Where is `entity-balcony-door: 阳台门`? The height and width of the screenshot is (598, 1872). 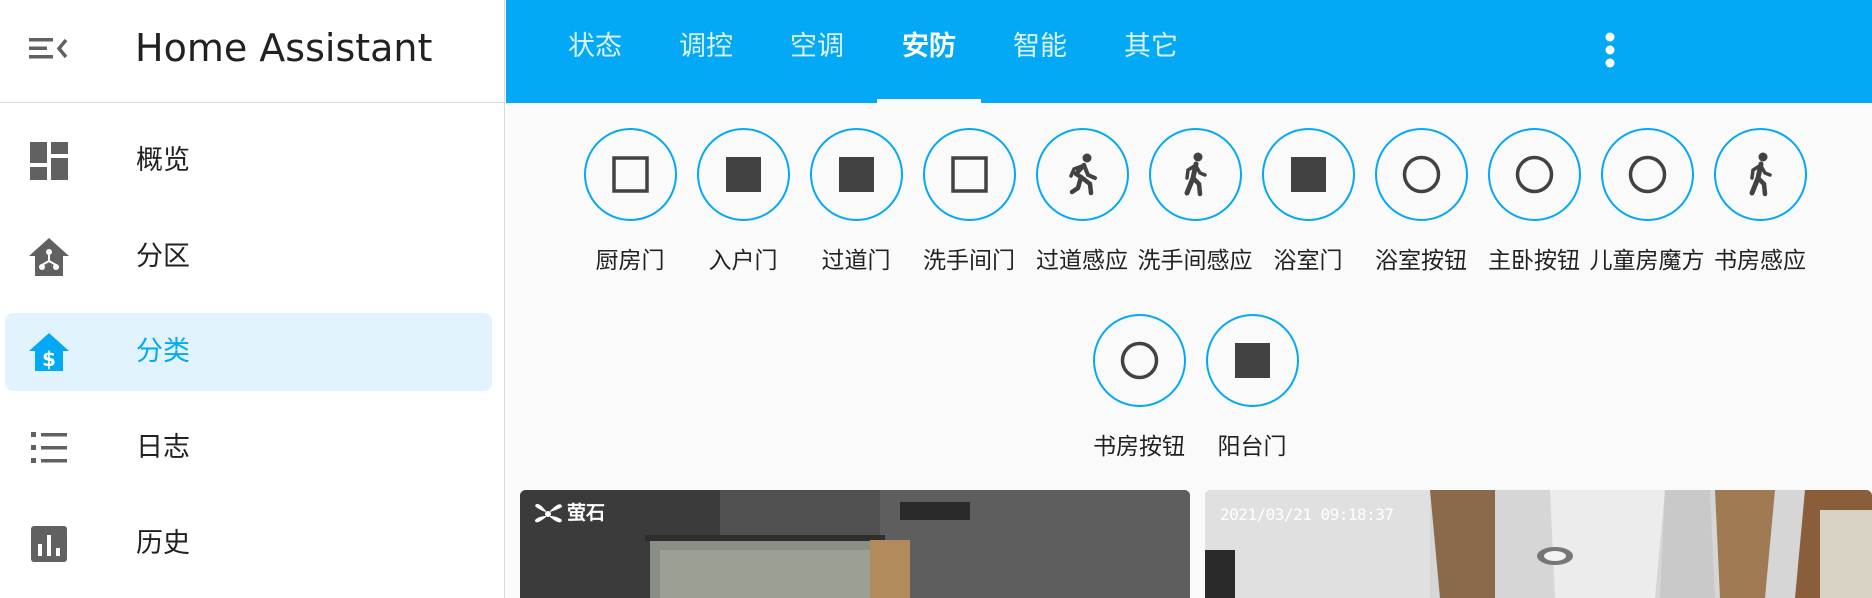
entity-balcony-door: 阳台门 is located at coordinates (1245, 394).